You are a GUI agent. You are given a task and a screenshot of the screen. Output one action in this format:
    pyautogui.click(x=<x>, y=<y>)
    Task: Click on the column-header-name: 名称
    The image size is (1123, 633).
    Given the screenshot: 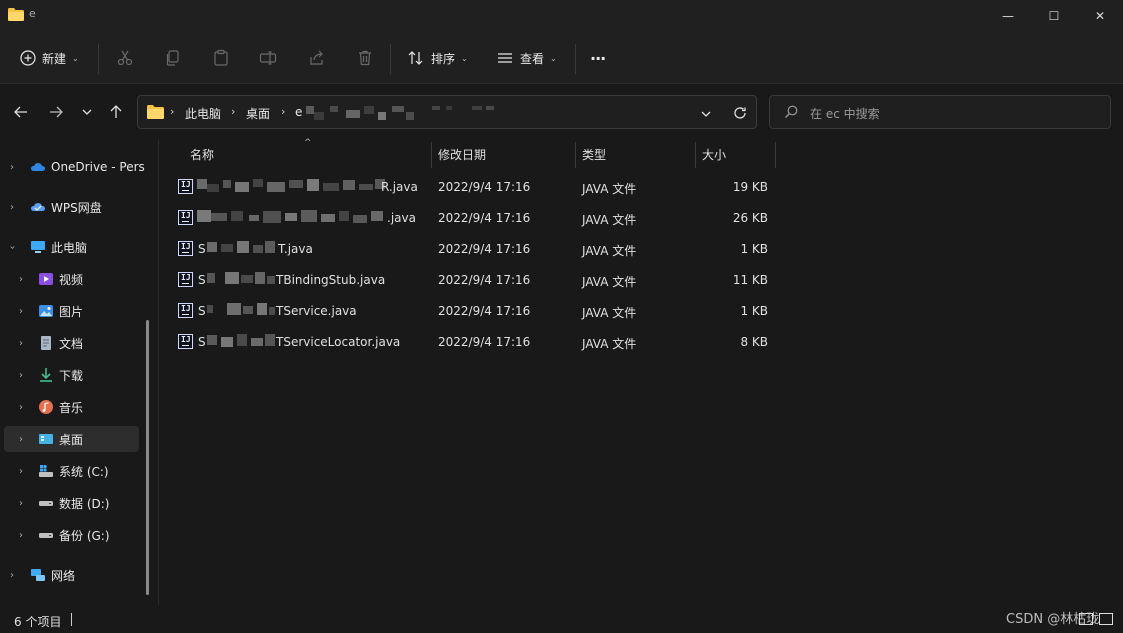 What is the action you would take?
    pyautogui.click(x=202, y=154)
    